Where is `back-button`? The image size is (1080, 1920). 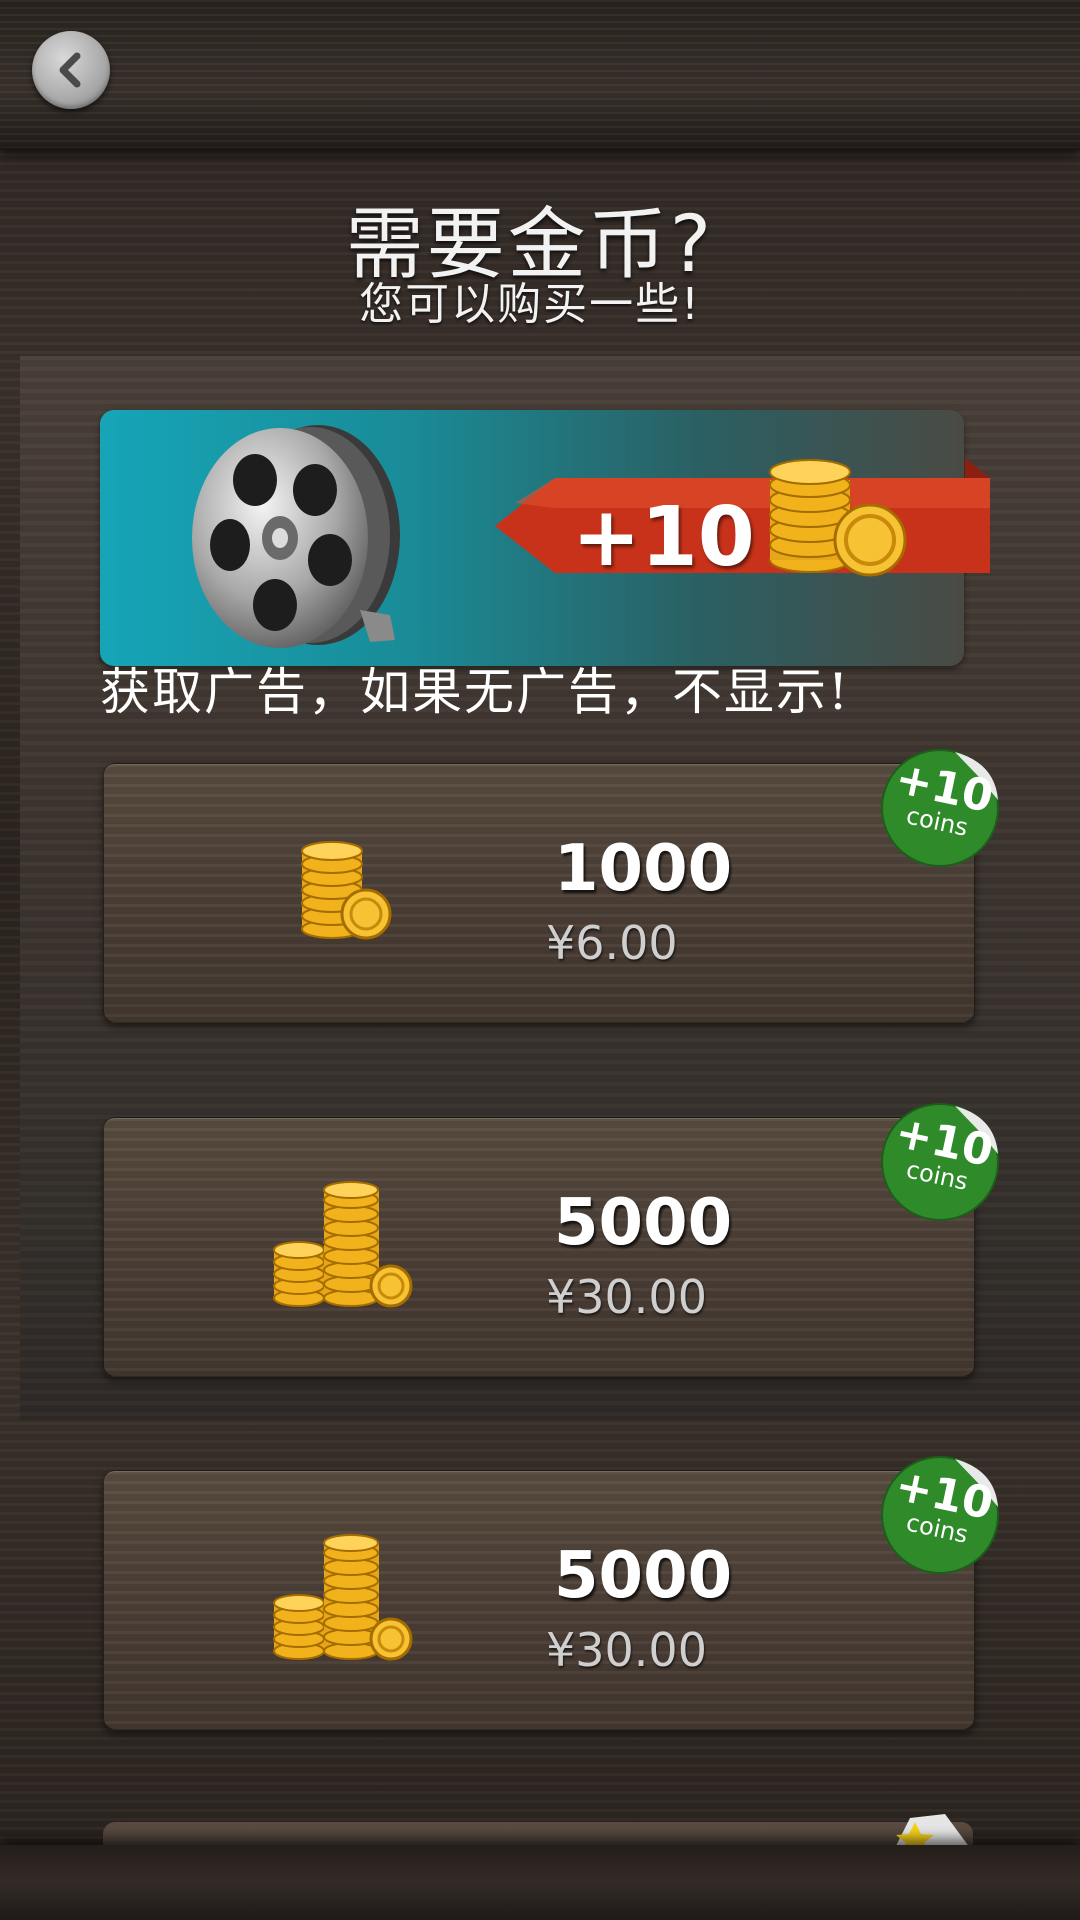 back-button is located at coordinates (71, 70).